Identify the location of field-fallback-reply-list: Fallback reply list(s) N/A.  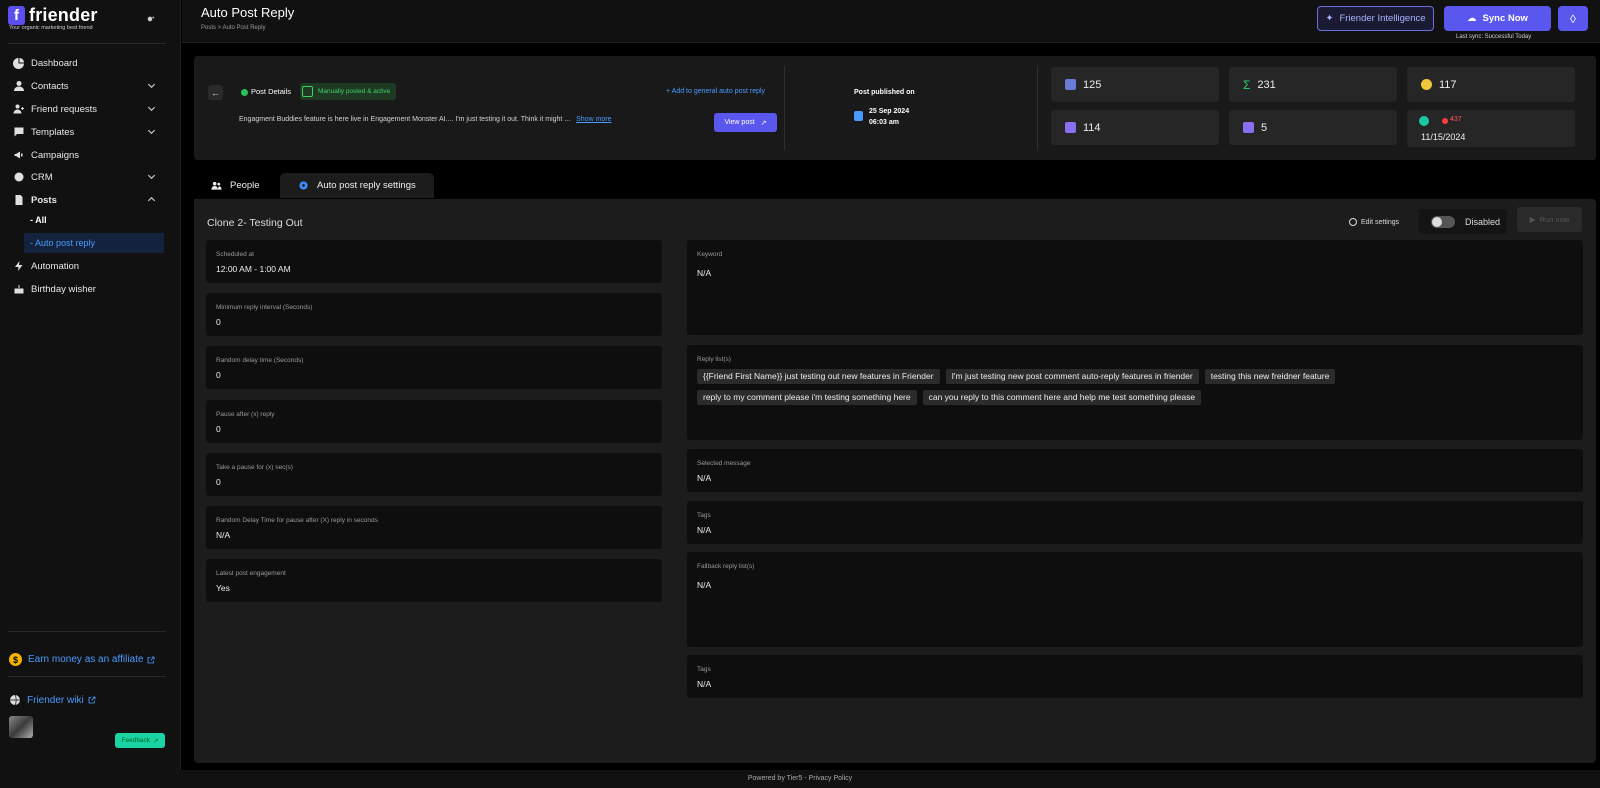
(1135, 599).